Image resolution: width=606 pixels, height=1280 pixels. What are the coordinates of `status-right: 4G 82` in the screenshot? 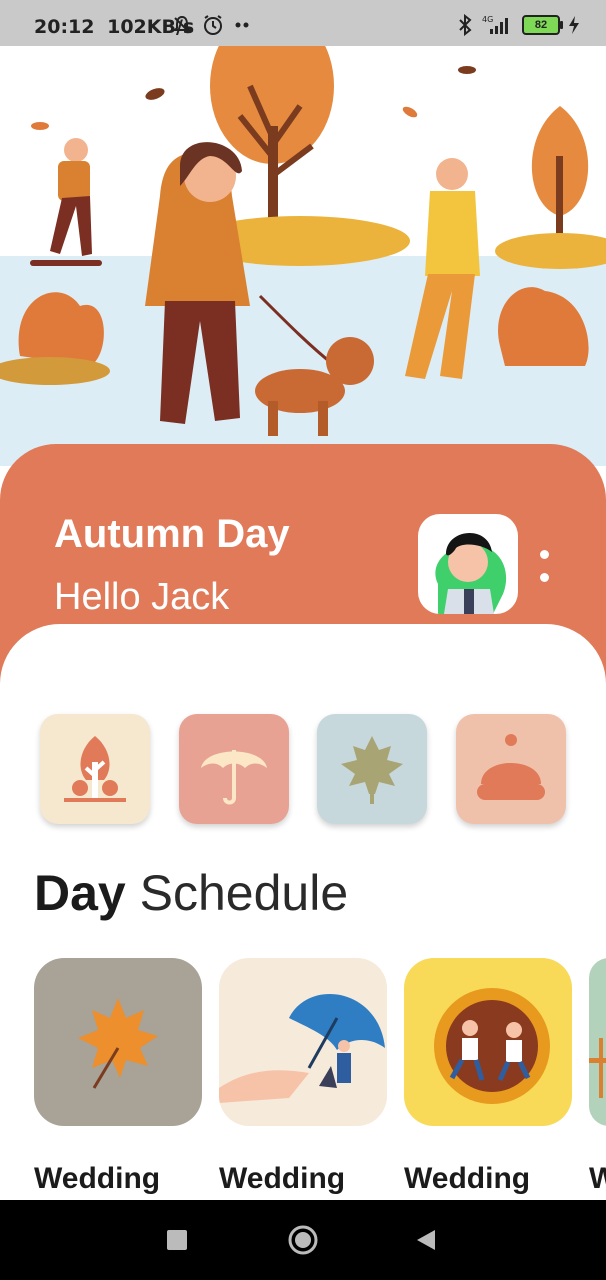 It's located at (519, 25).